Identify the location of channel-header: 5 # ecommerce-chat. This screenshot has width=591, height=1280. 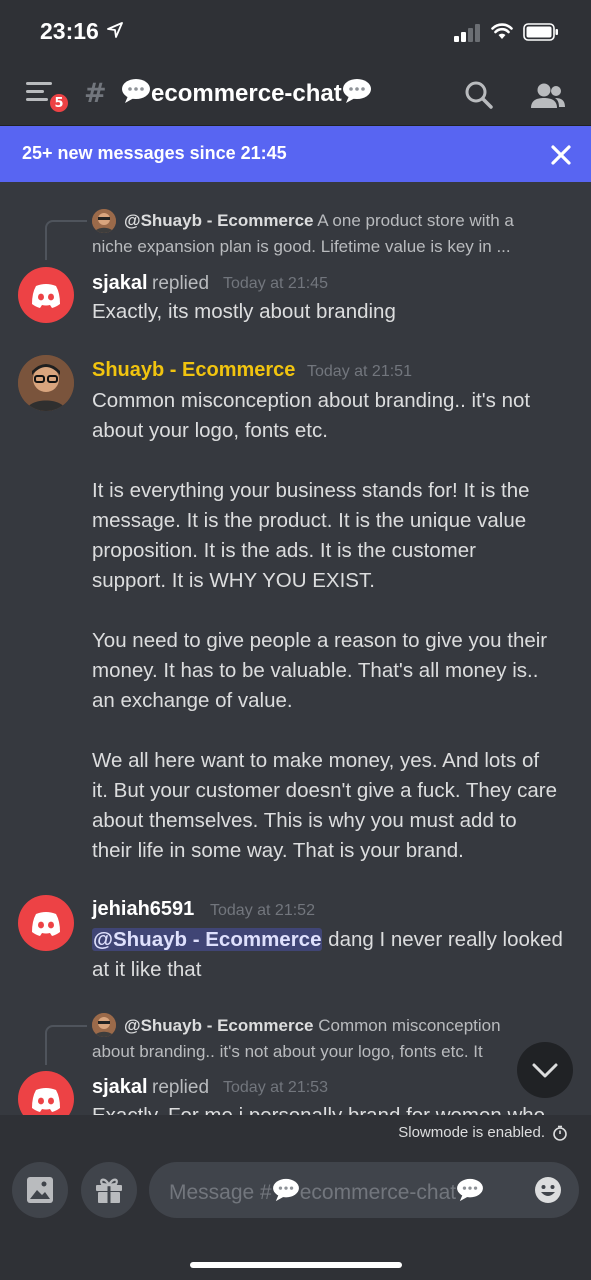
(295, 94).